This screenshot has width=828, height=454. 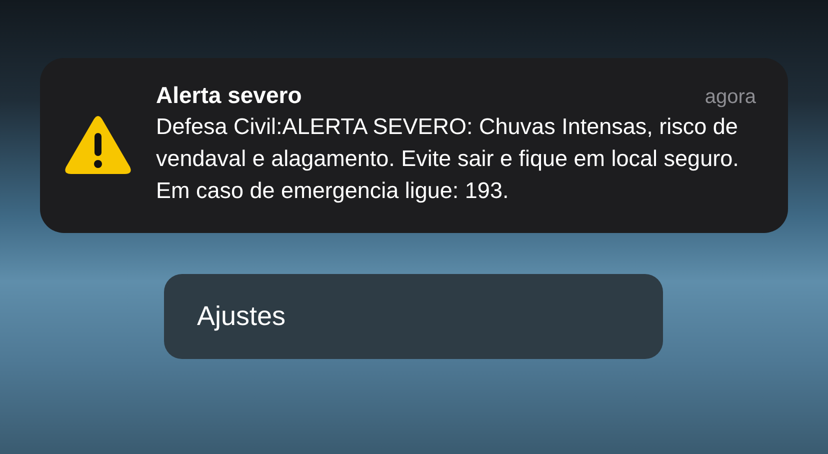 What do you see at coordinates (730, 97) in the screenshot?
I see `notification-time: agora` at bounding box center [730, 97].